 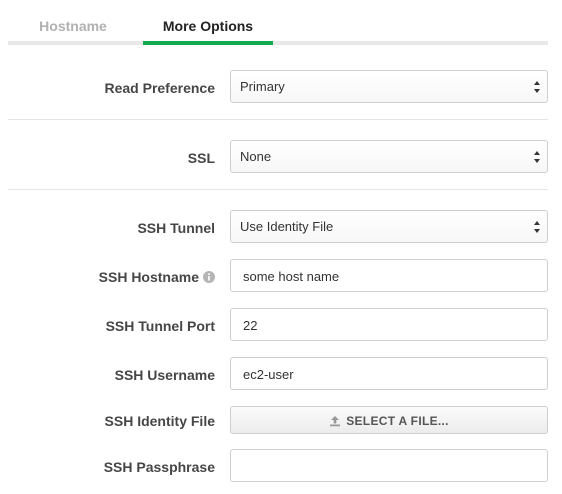 I want to click on tab-hostname: Hostname, so click(x=73, y=22).